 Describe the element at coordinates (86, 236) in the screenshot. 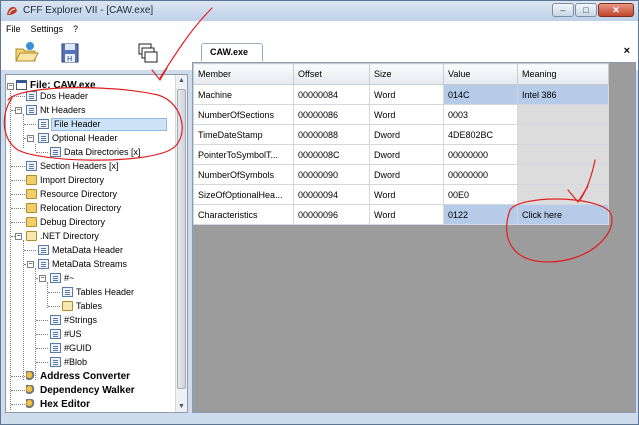

I see `tree-item-net-directory: − .NET Directory` at that location.